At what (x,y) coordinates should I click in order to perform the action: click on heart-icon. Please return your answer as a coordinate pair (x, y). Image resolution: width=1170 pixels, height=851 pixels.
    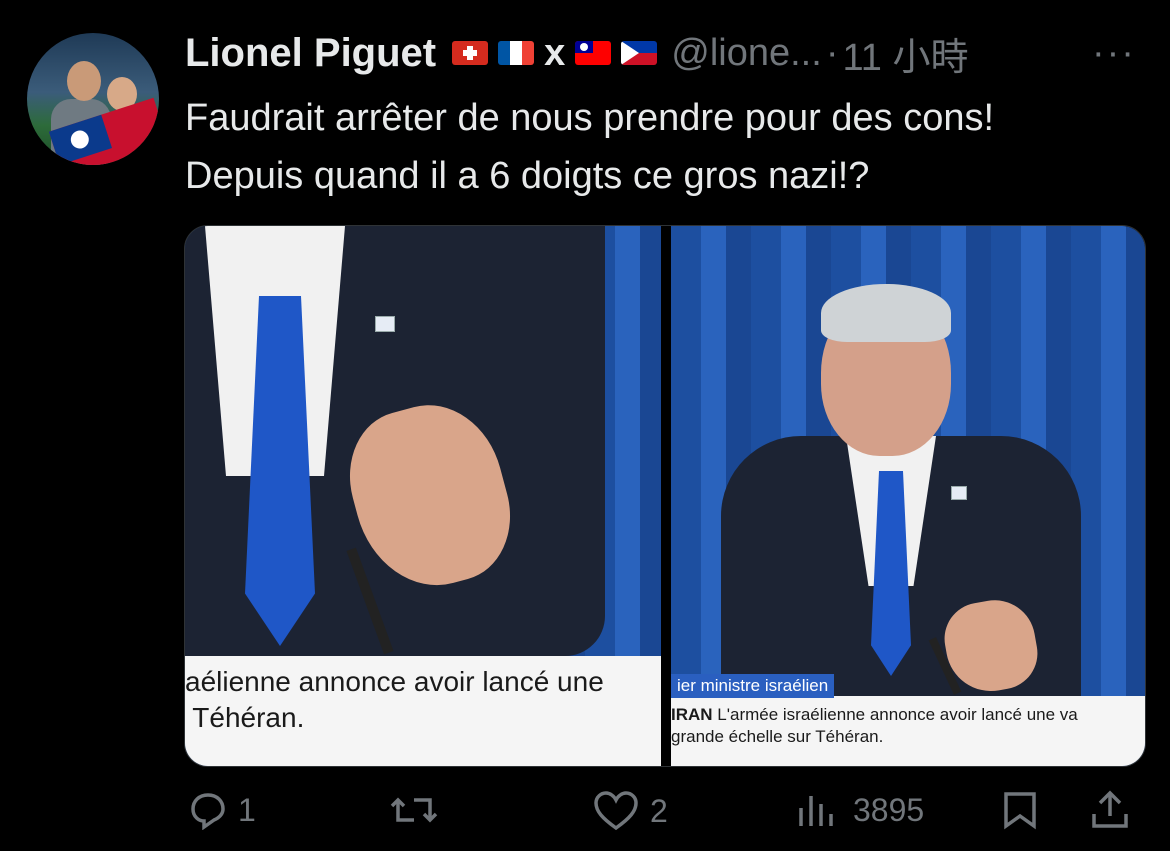
    Looking at the image, I should click on (616, 811).